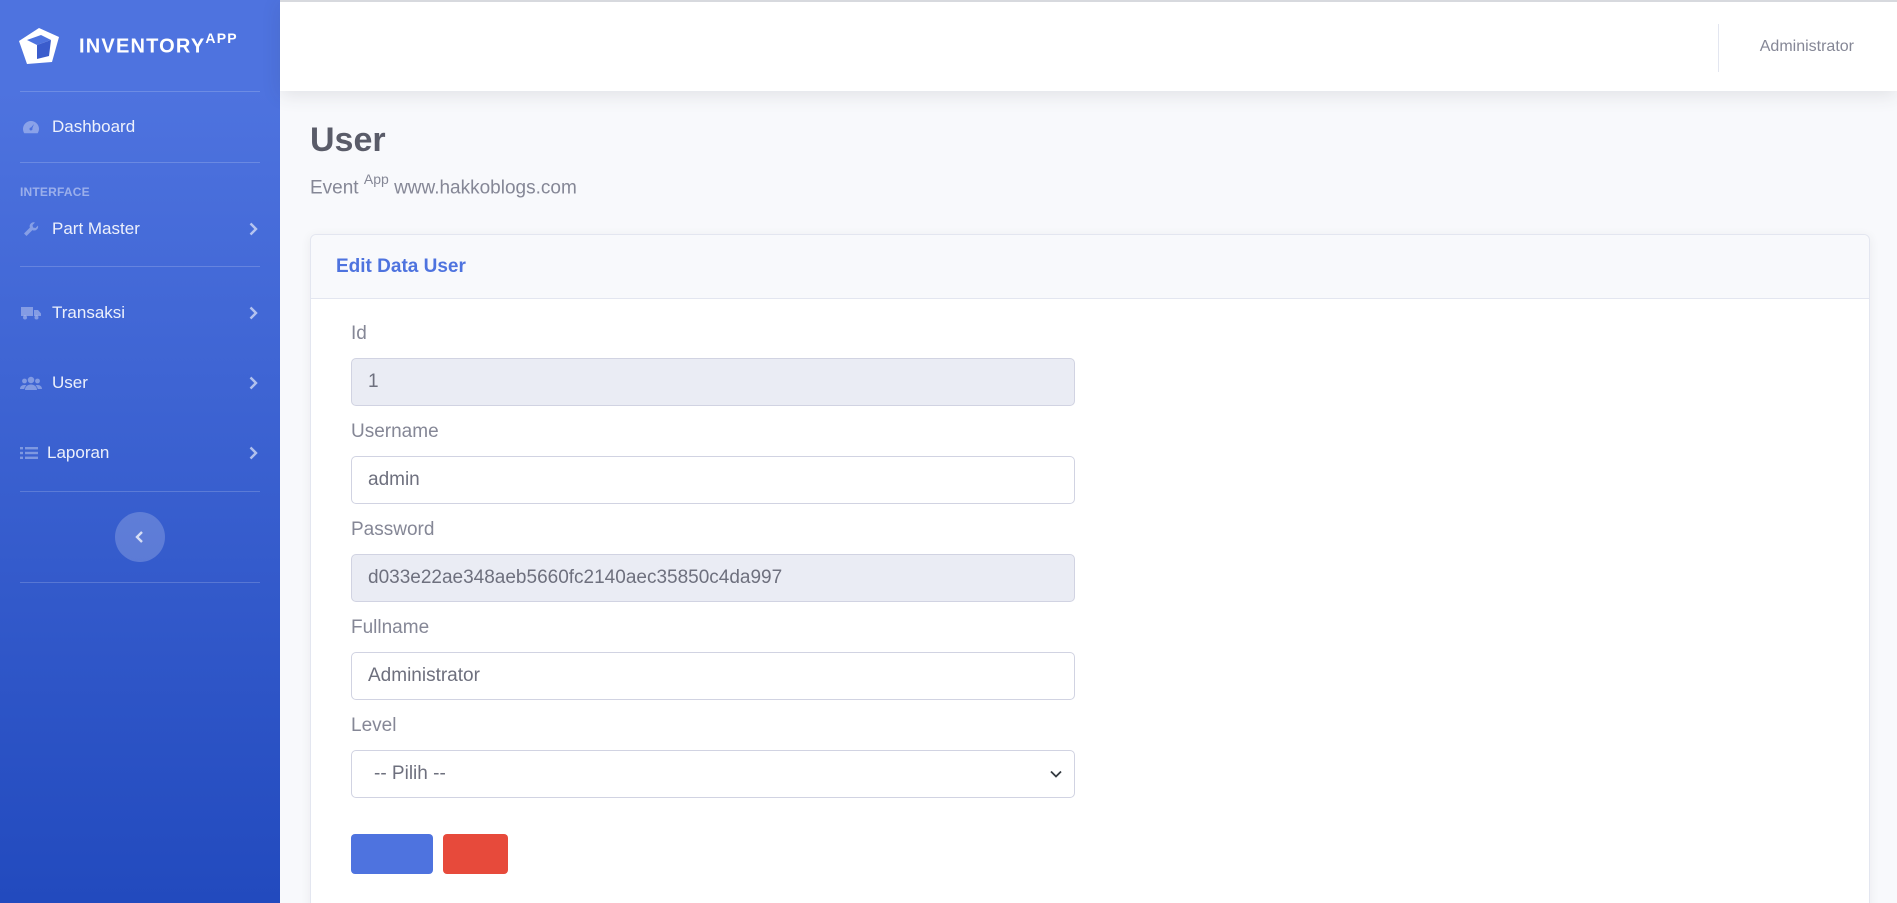 The image size is (1897, 903). I want to click on user-dropdown: Administrator, so click(1807, 47).